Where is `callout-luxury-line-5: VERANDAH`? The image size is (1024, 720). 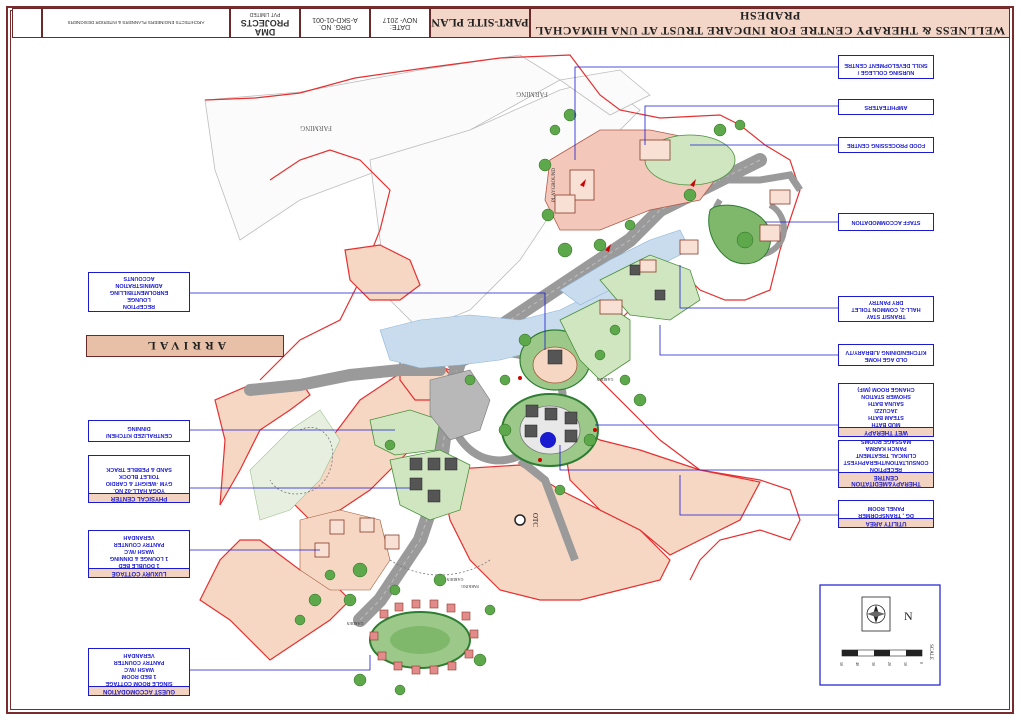 callout-luxury-line-5: VERANDAH is located at coordinates (139, 537).